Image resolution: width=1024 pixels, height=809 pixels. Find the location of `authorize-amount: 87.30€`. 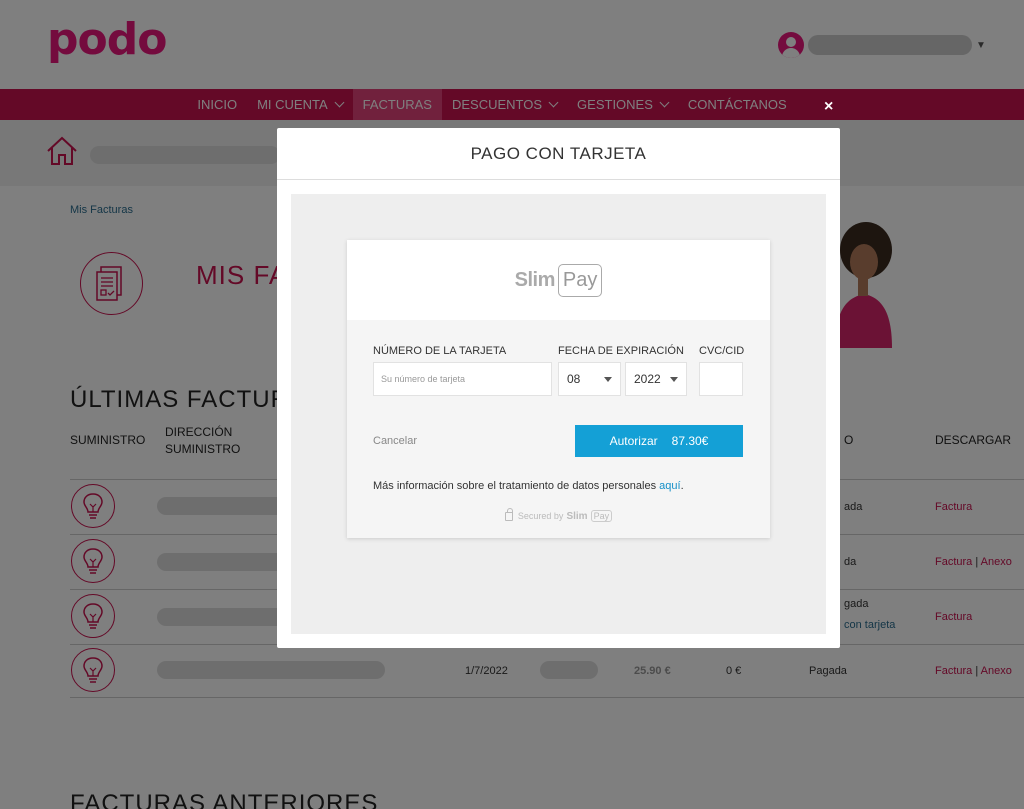

authorize-amount: 87.30€ is located at coordinates (690, 441).